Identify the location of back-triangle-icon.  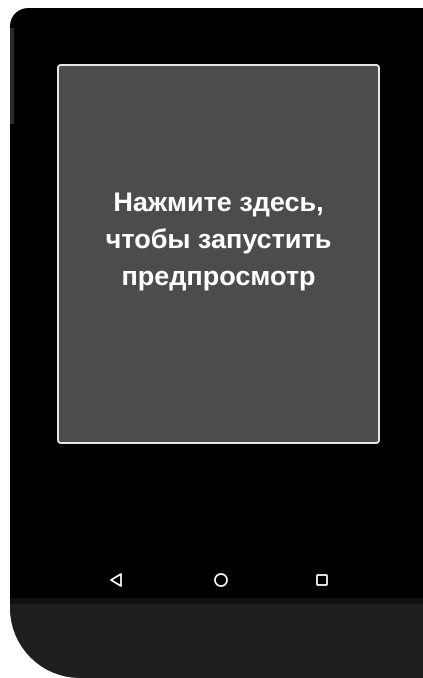
(116, 582).